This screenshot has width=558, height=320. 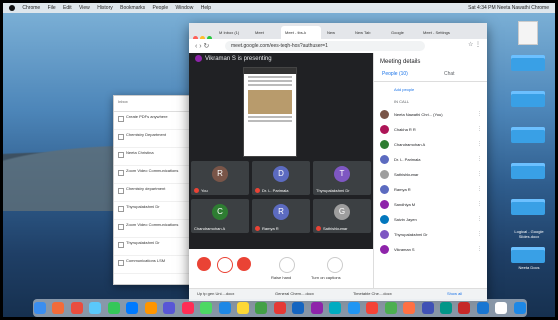 What do you see at coordinates (67, 8) in the screenshot?
I see `menu-edit: Edit` at bounding box center [67, 8].